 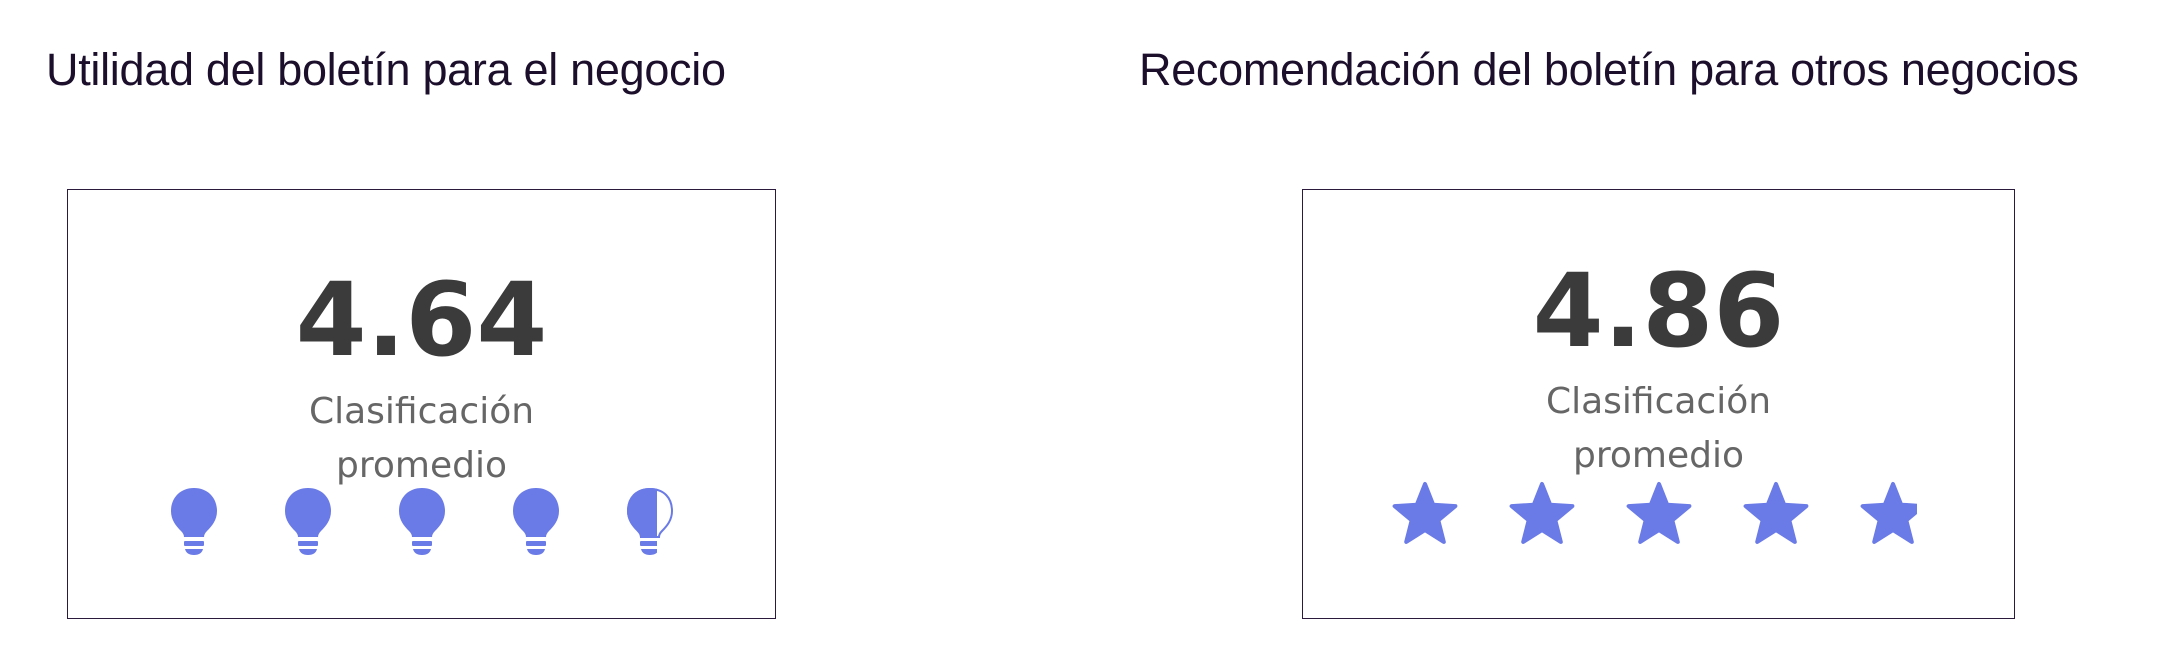 I want to click on usefulness-title: Utilidad del boletín para el negocio, so click(x=386, y=69).